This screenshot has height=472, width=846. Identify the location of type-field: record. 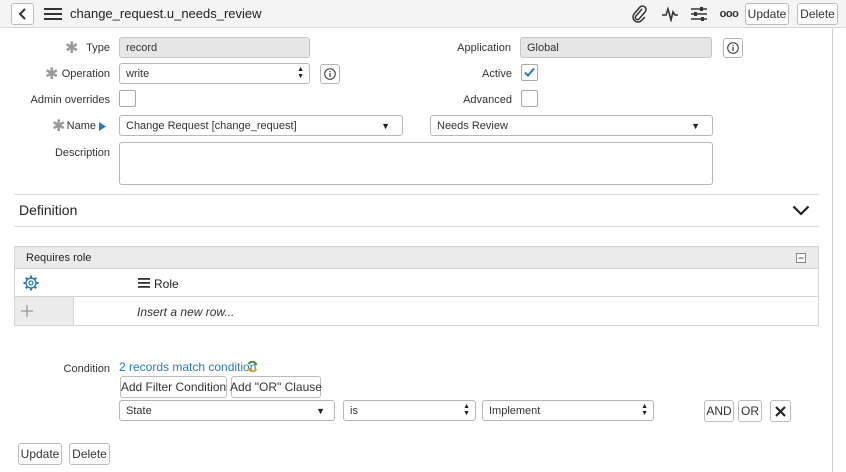
(214, 47).